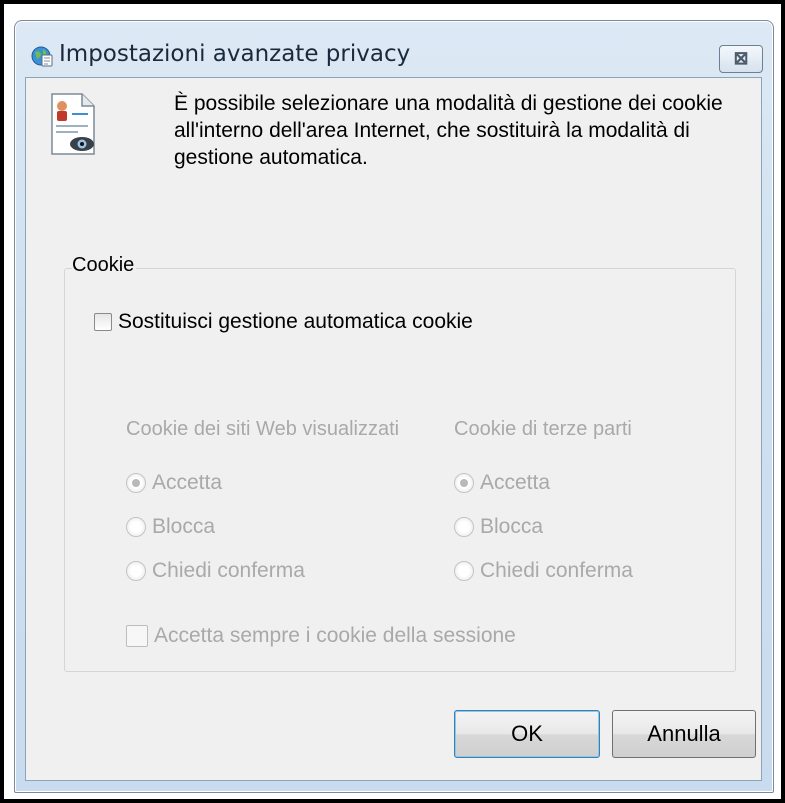  What do you see at coordinates (295, 321) in the screenshot?
I see `override-checkbox-label: Sostituisci gestione automatica cookie` at bounding box center [295, 321].